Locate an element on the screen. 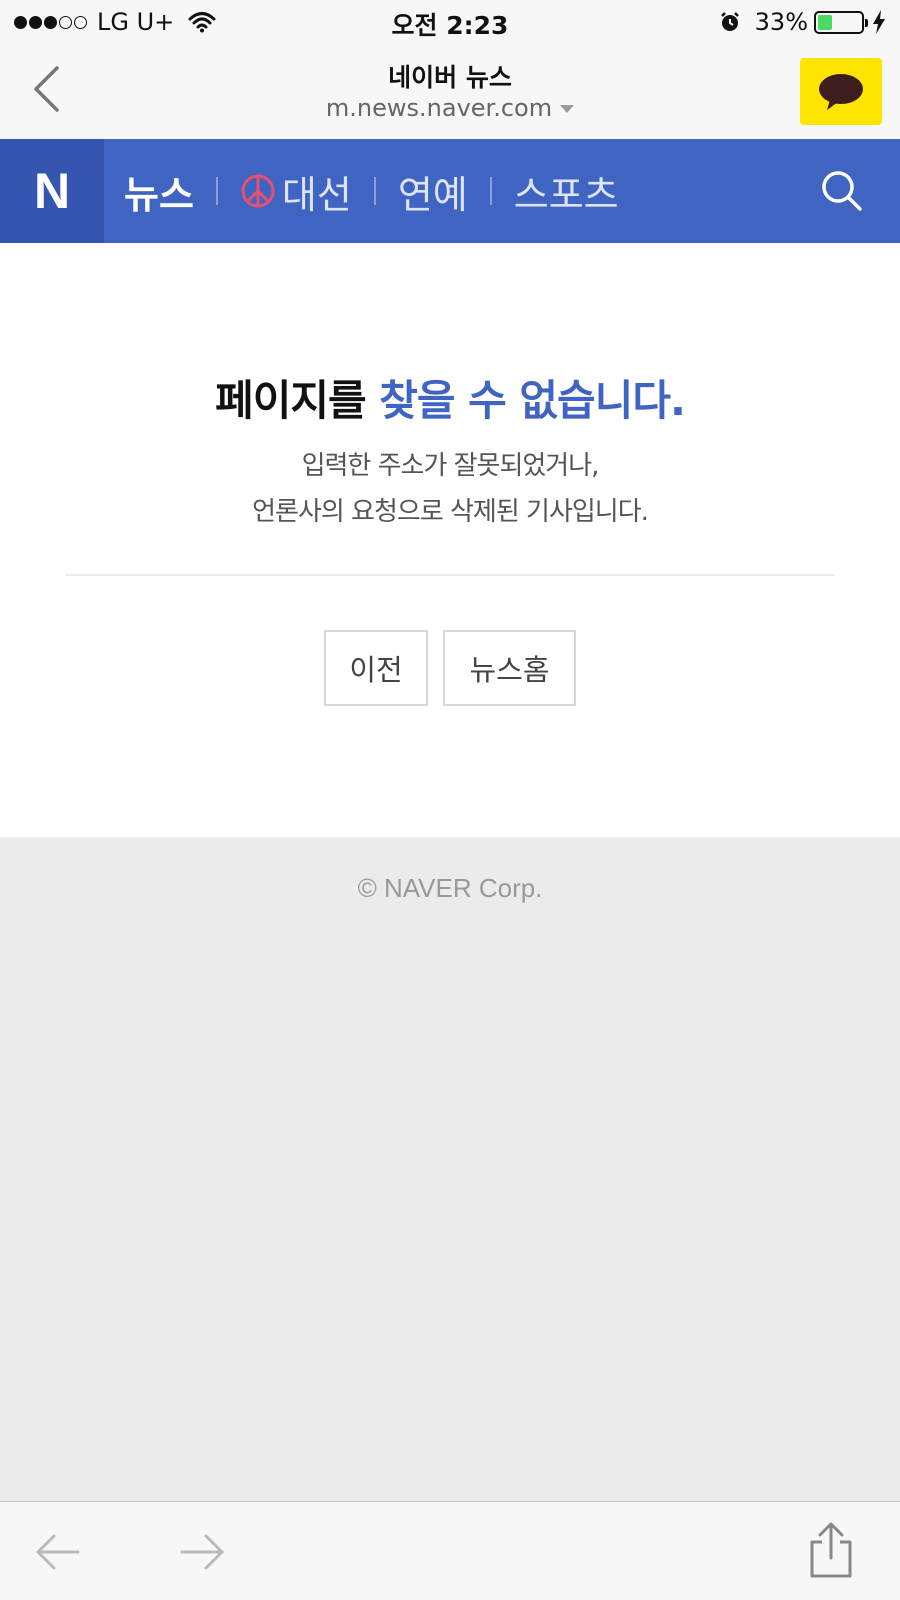 The height and width of the screenshot is (1600, 900). url-bar: m.news.naver.com is located at coordinates (450, 108).